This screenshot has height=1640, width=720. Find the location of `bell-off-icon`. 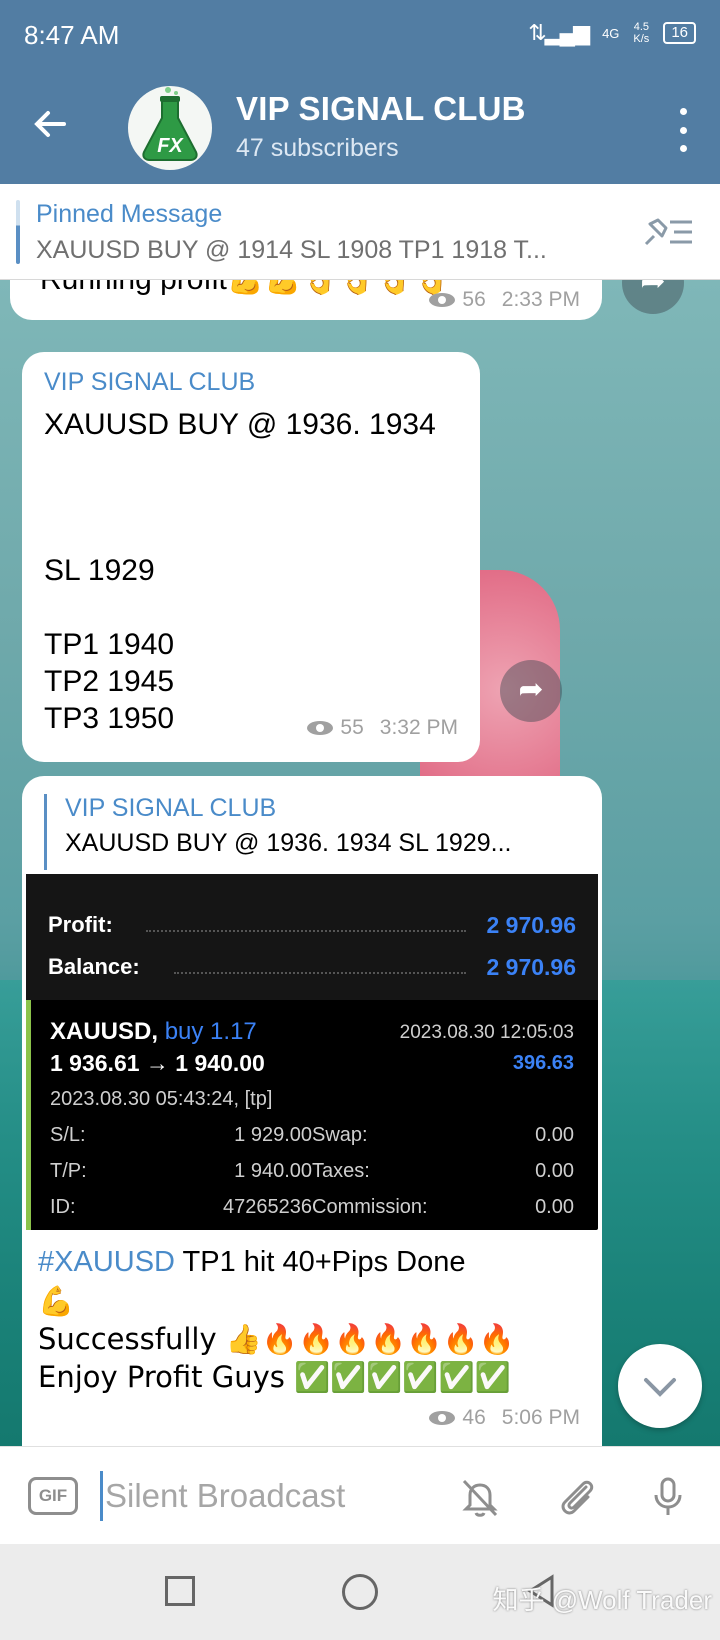

bell-off-icon is located at coordinates (480, 1497).